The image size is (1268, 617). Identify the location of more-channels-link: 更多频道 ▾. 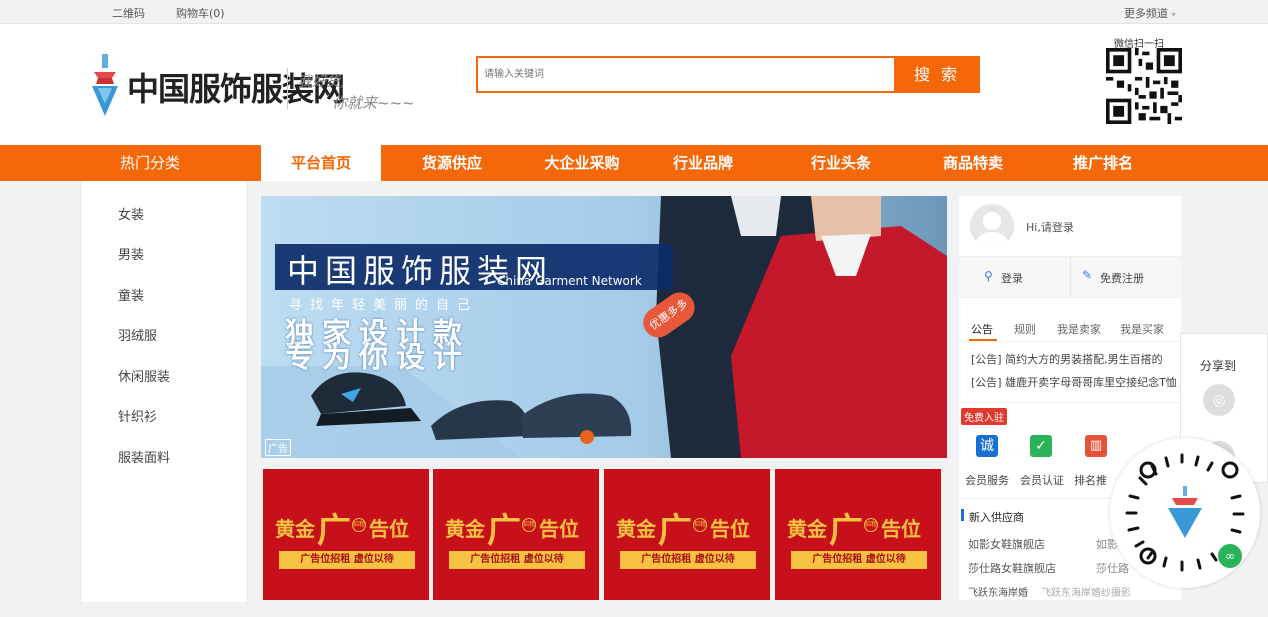
(1150, 13).